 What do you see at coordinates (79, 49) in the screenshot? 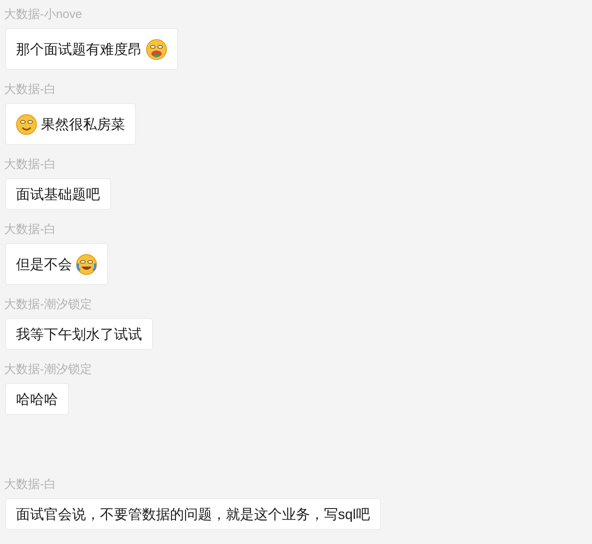
I see `message-text: 那个面试题有难度昂` at bounding box center [79, 49].